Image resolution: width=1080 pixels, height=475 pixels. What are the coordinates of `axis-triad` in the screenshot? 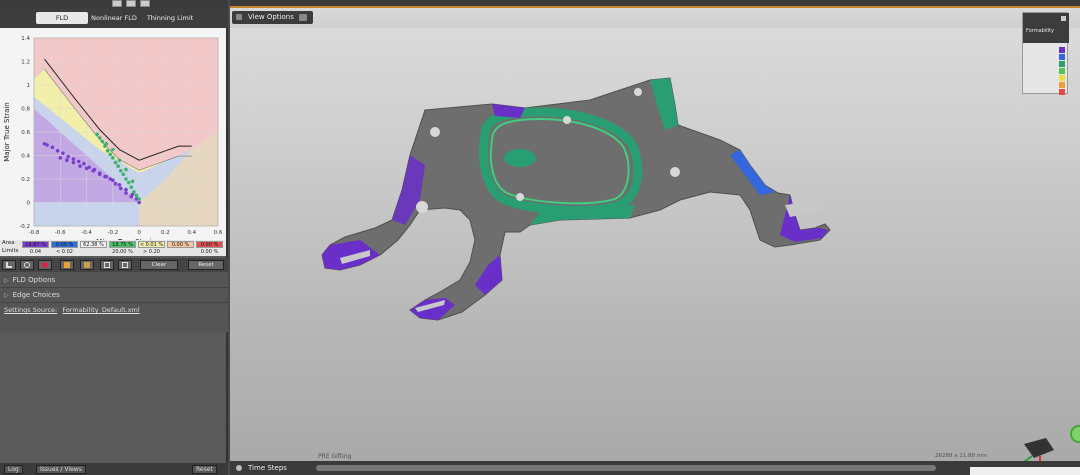 It's located at (1040, 448).